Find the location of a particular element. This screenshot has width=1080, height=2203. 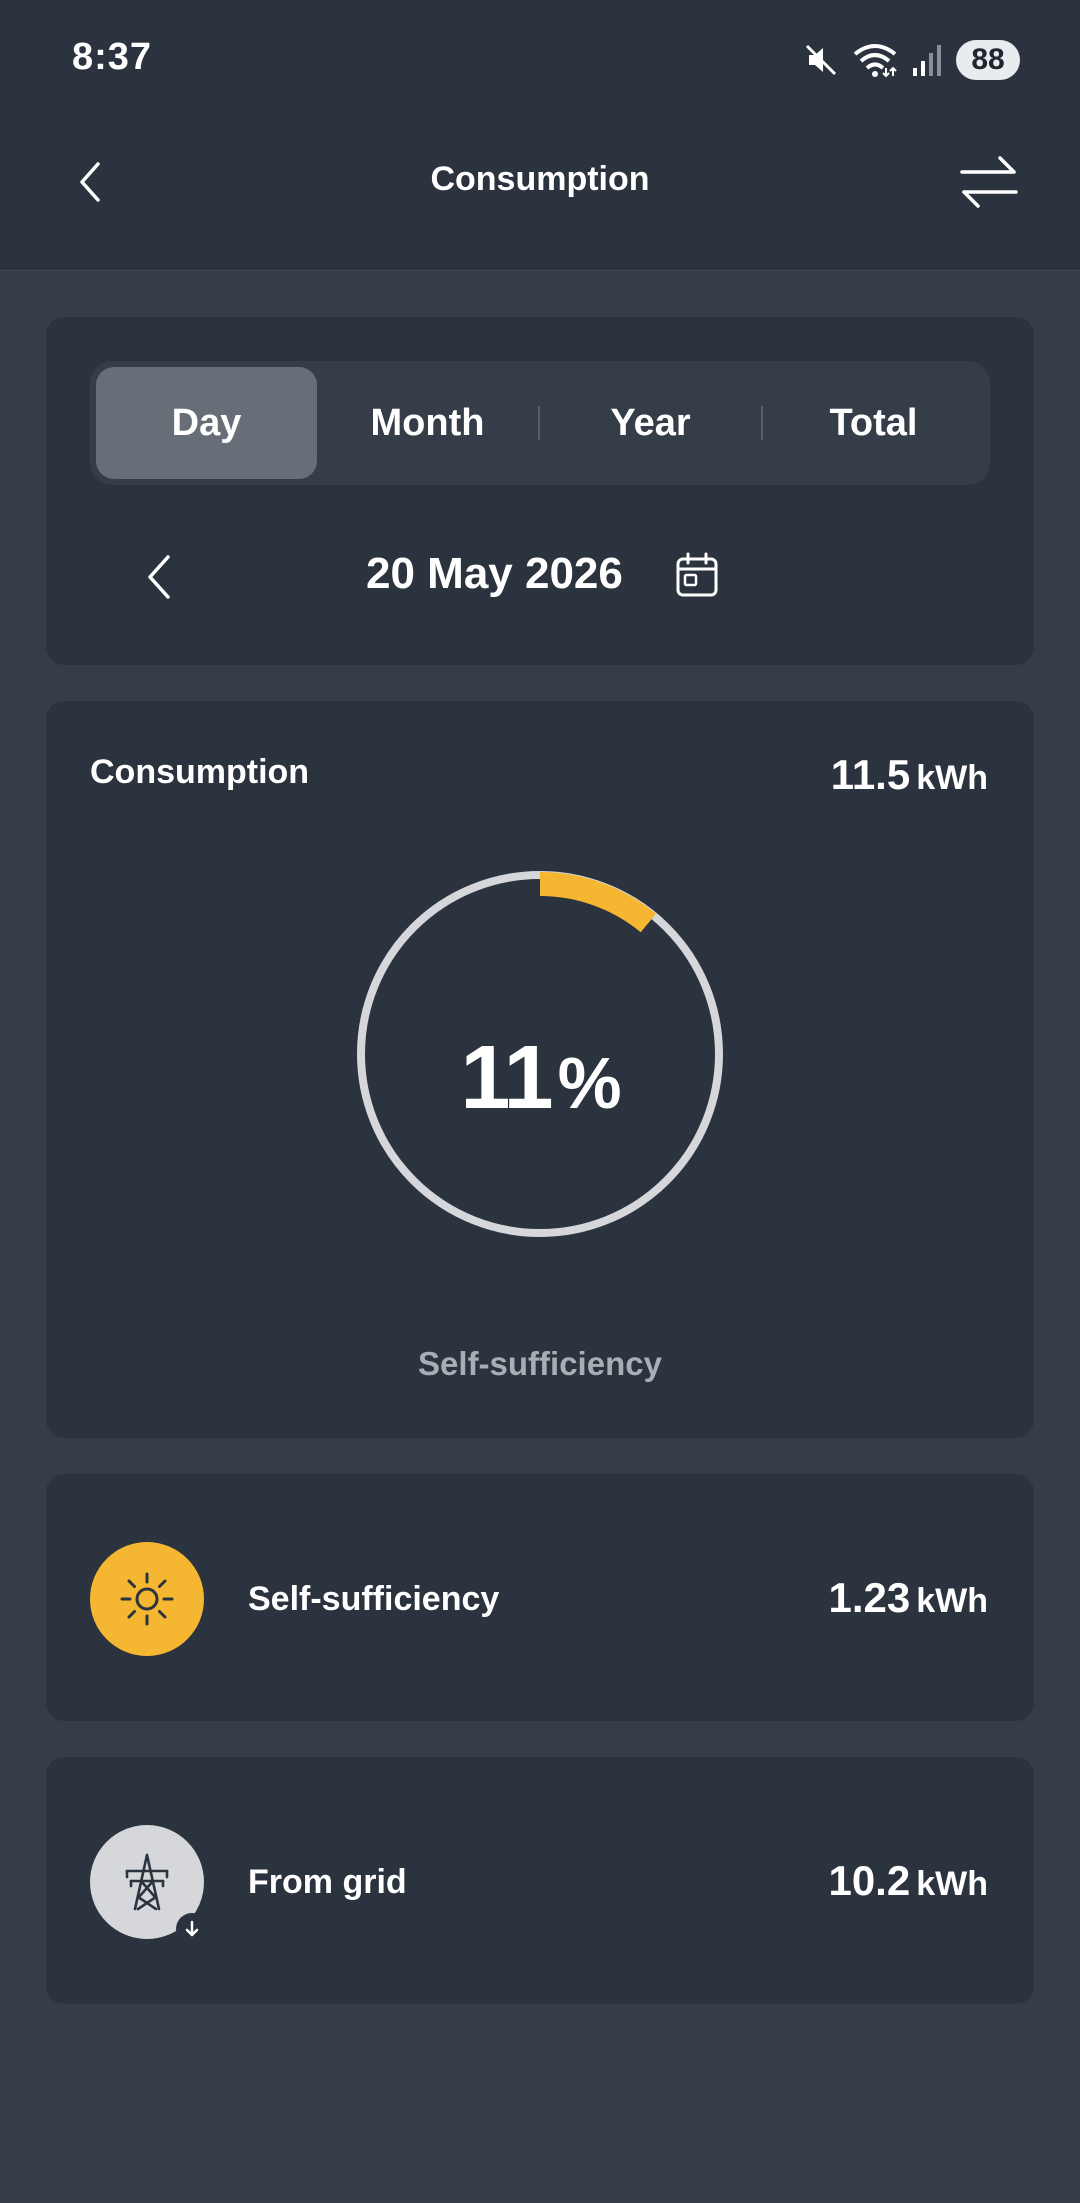

consumption-value: 11.5 is located at coordinates (870, 774).